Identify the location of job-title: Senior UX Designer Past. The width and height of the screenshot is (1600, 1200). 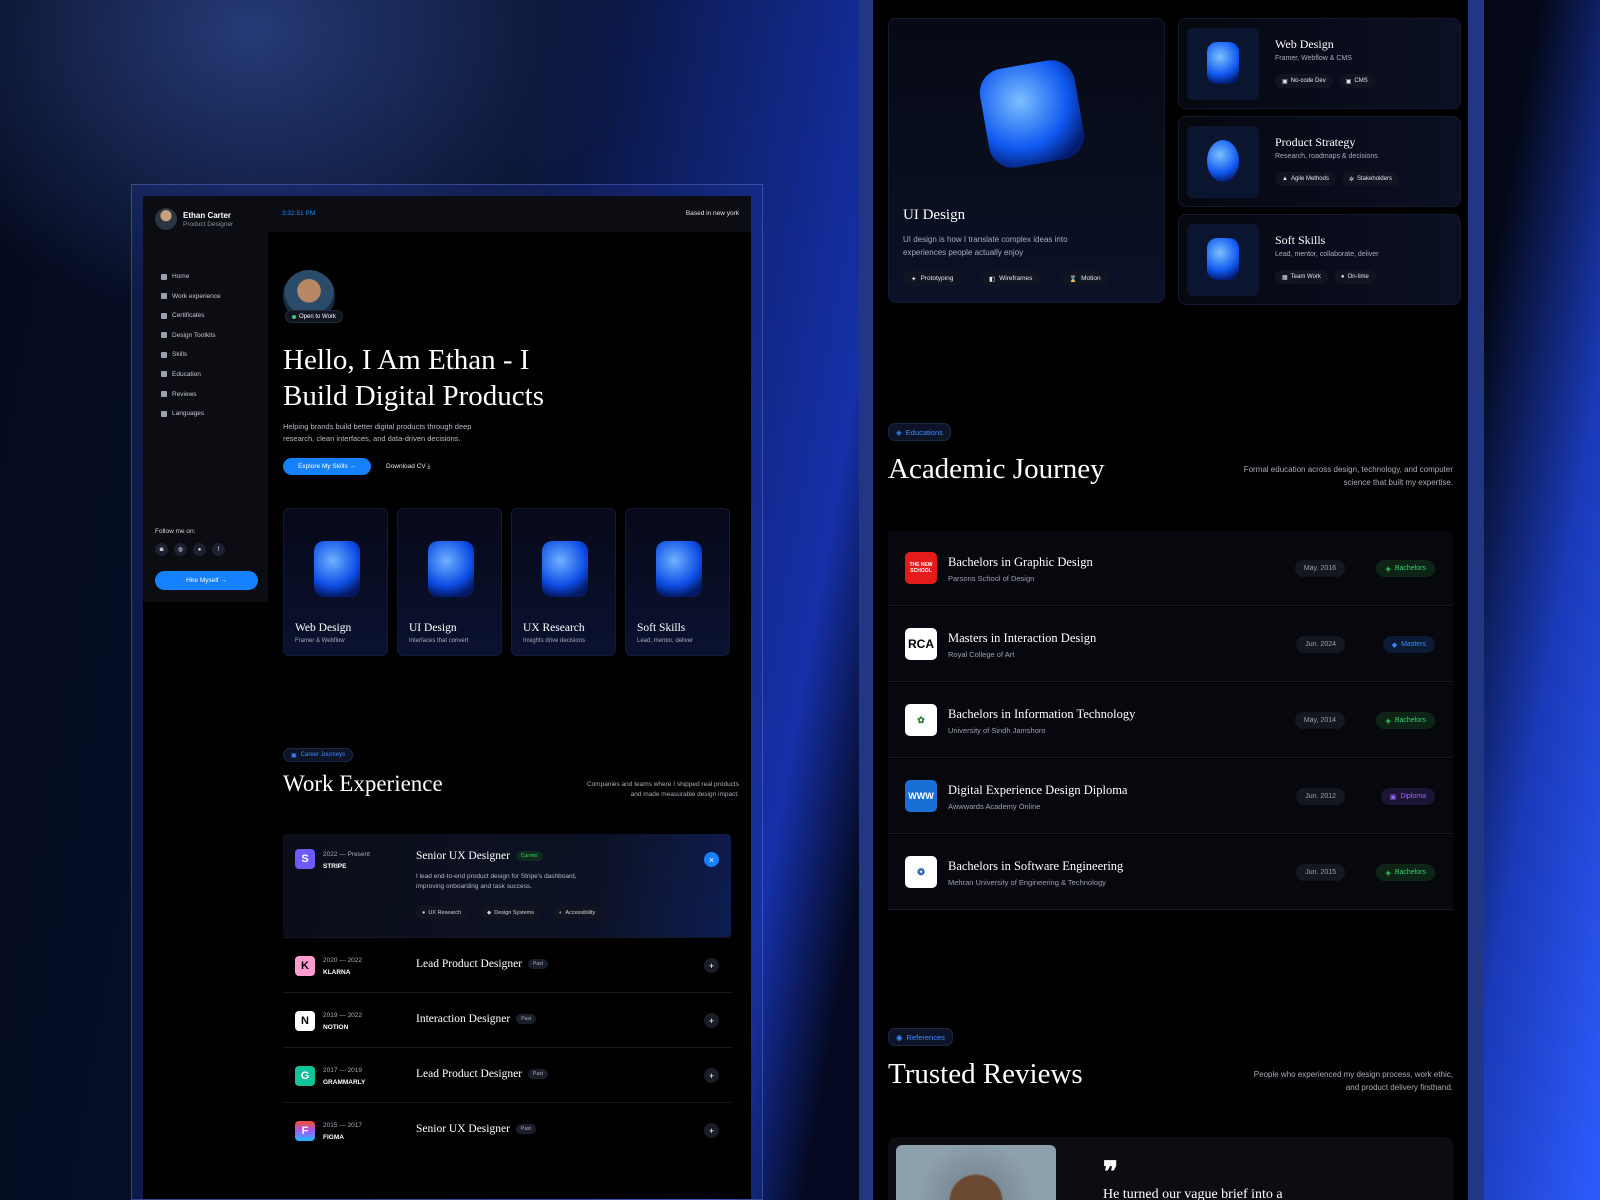
(476, 1129).